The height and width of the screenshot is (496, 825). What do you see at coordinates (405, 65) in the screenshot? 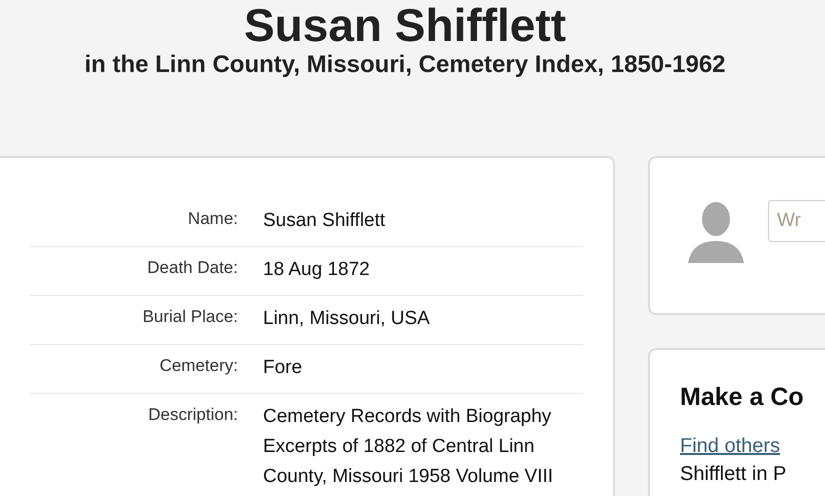
I see `page-subtitle: in the Linn County, Missouri, Cemetery Index, 1850-1962` at bounding box center [405, 65].